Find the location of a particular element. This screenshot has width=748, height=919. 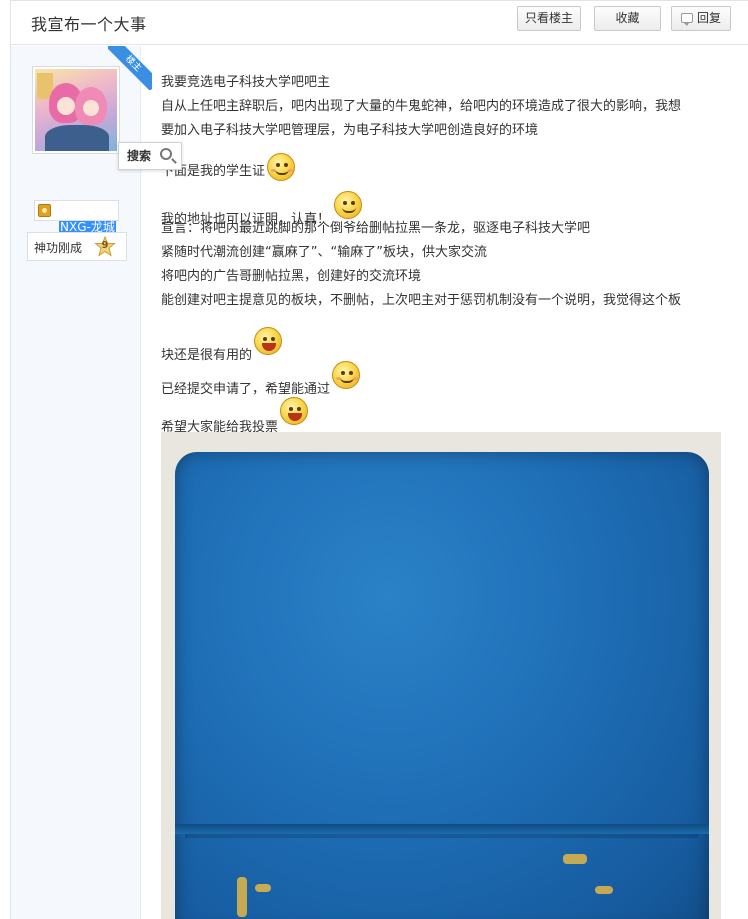

reply-button: 回复 is located at coordinates (701, 18).